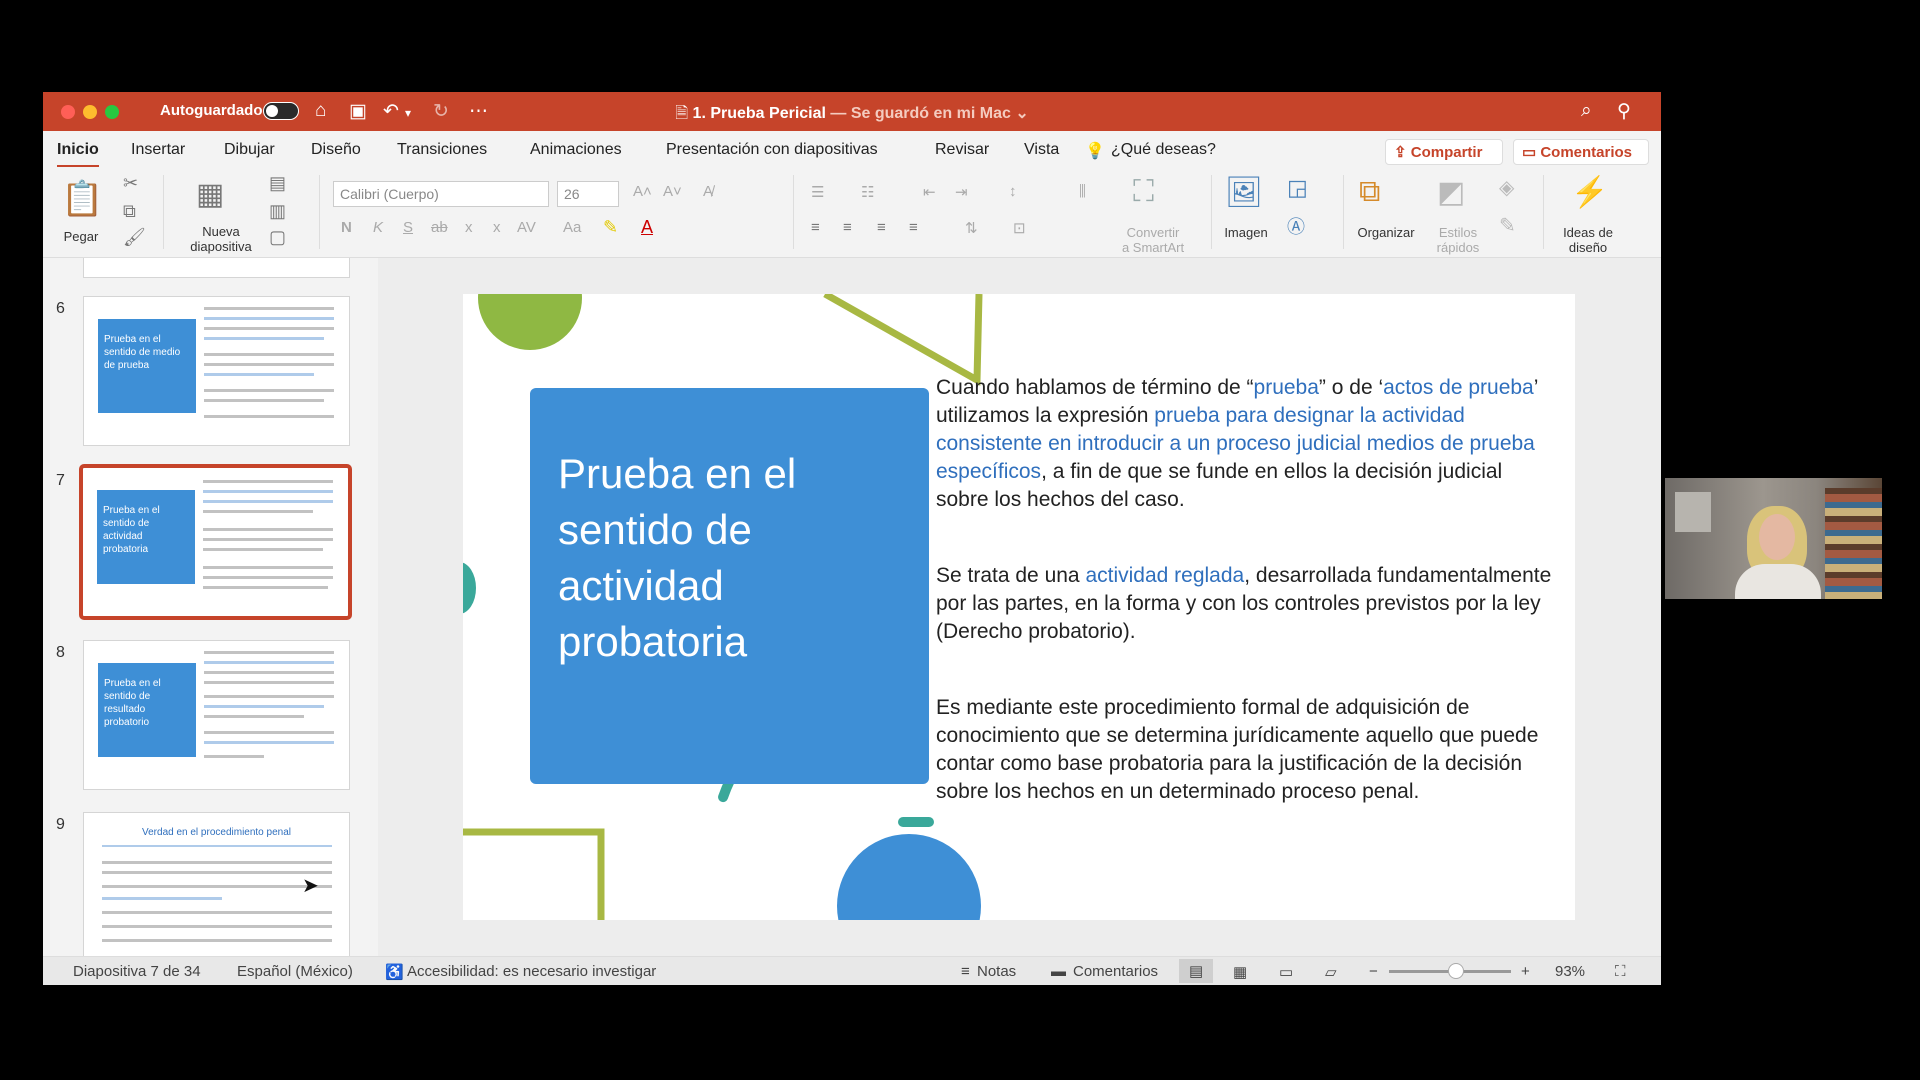 Image resolution: width=1920 pixels, height=1080 pixels. I want to click on thumbnail-title: Verdad en el procedimiento penal, so click(216, 832).